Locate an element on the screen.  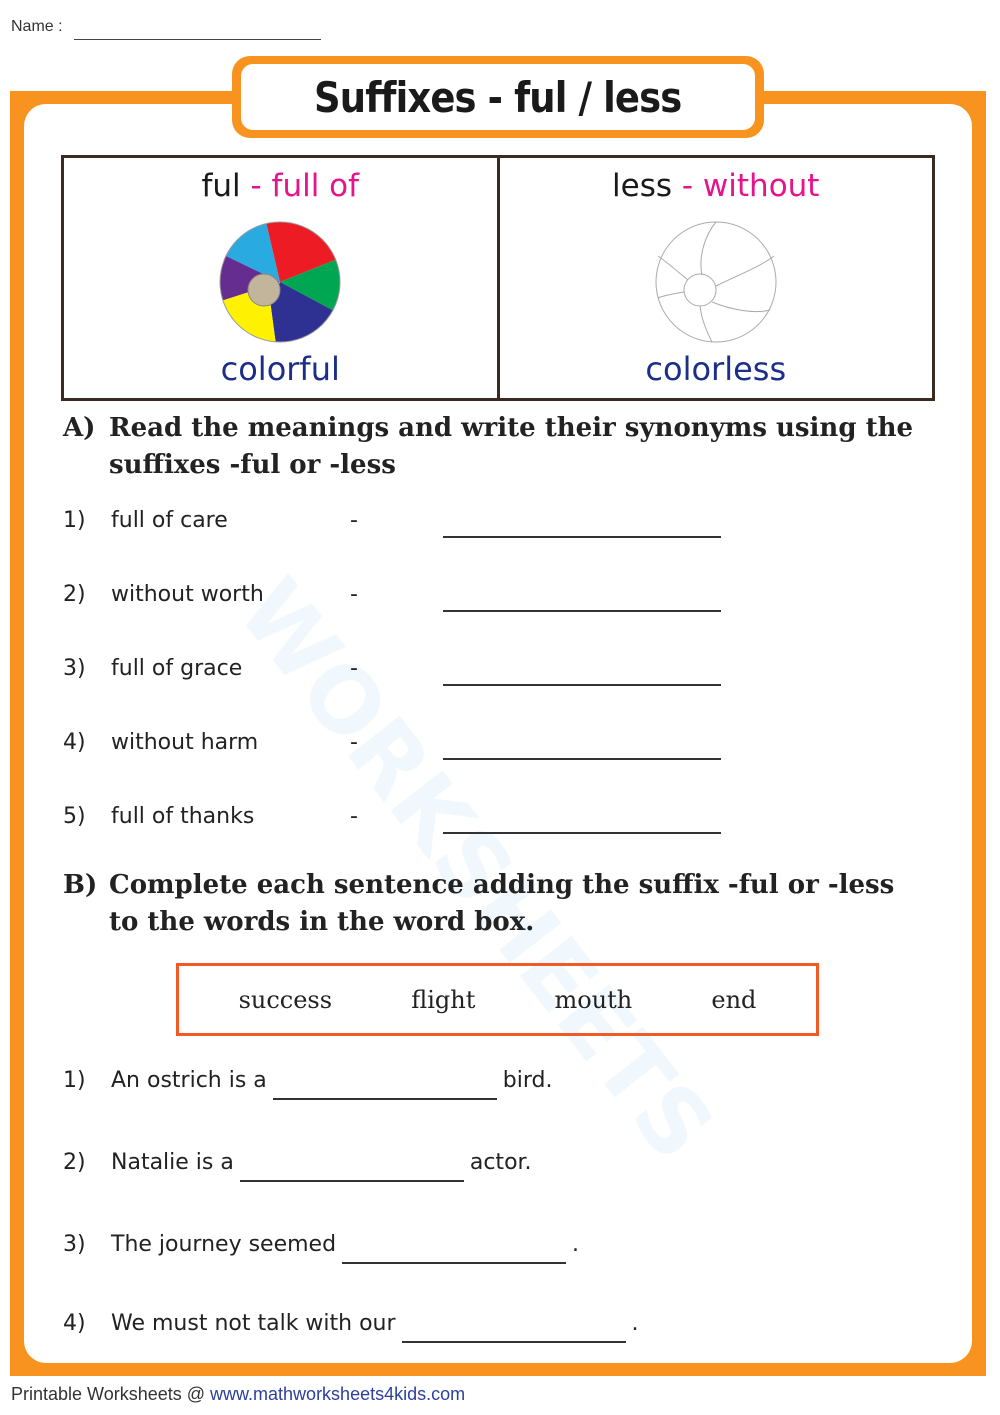
question-text: full of thanks is located at coordinates (183, 816).